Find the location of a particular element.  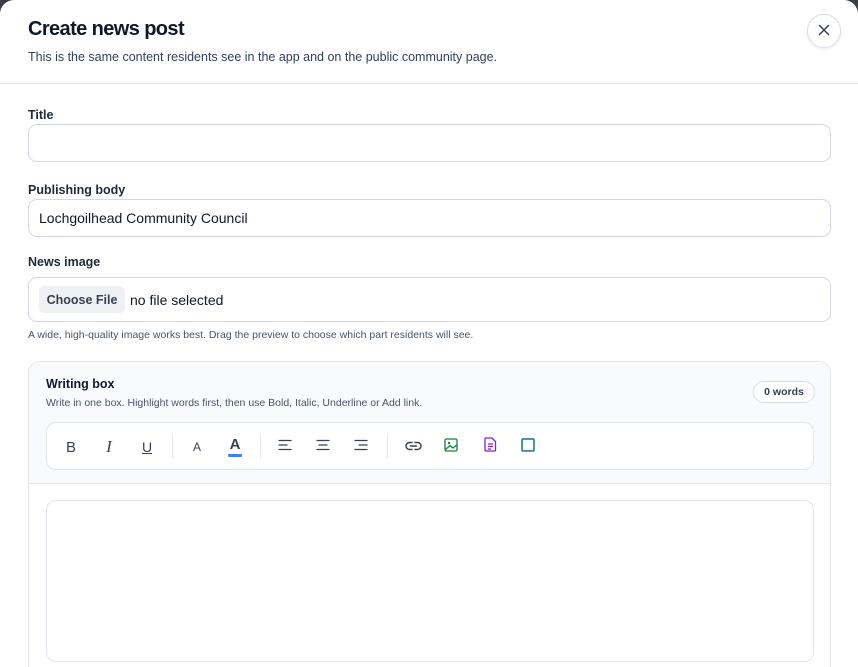

link-icon is located at coordinates (413, 447).